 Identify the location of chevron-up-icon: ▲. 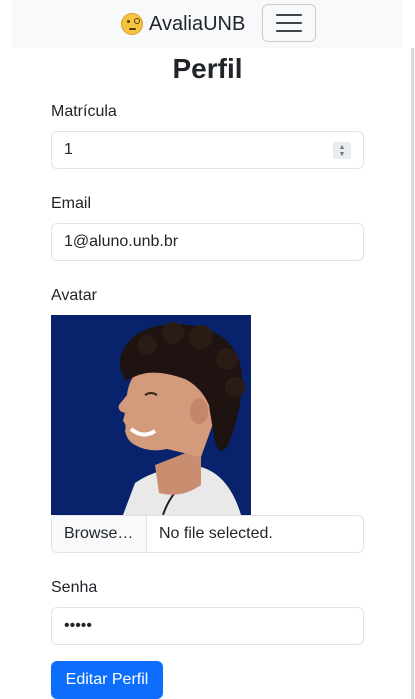
(342, 147).